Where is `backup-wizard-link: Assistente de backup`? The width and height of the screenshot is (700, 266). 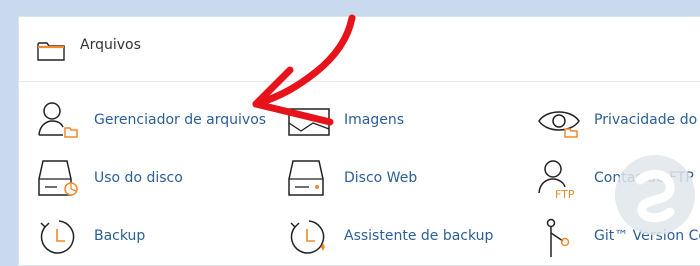
backup-wizard-link: Assistente de backup is located at coordinates (390, 237).